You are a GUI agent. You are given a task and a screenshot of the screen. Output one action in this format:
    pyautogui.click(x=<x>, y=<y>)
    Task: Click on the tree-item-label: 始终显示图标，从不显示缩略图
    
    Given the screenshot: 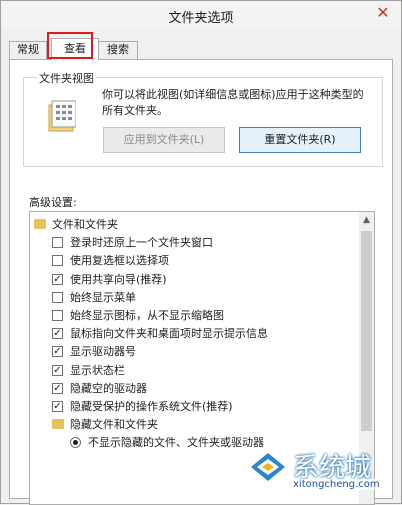 What is the action you would take?
    pyautogui.click(x=147, y=315)
    